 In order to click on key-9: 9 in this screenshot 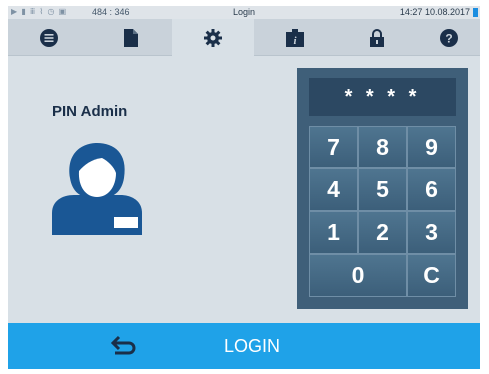, I will do `click(431, 147)`.